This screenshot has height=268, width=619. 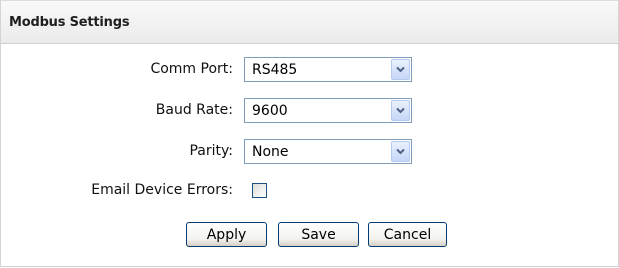 I want to click on baud-rate-select: 9600, so click(x=328, y=110).